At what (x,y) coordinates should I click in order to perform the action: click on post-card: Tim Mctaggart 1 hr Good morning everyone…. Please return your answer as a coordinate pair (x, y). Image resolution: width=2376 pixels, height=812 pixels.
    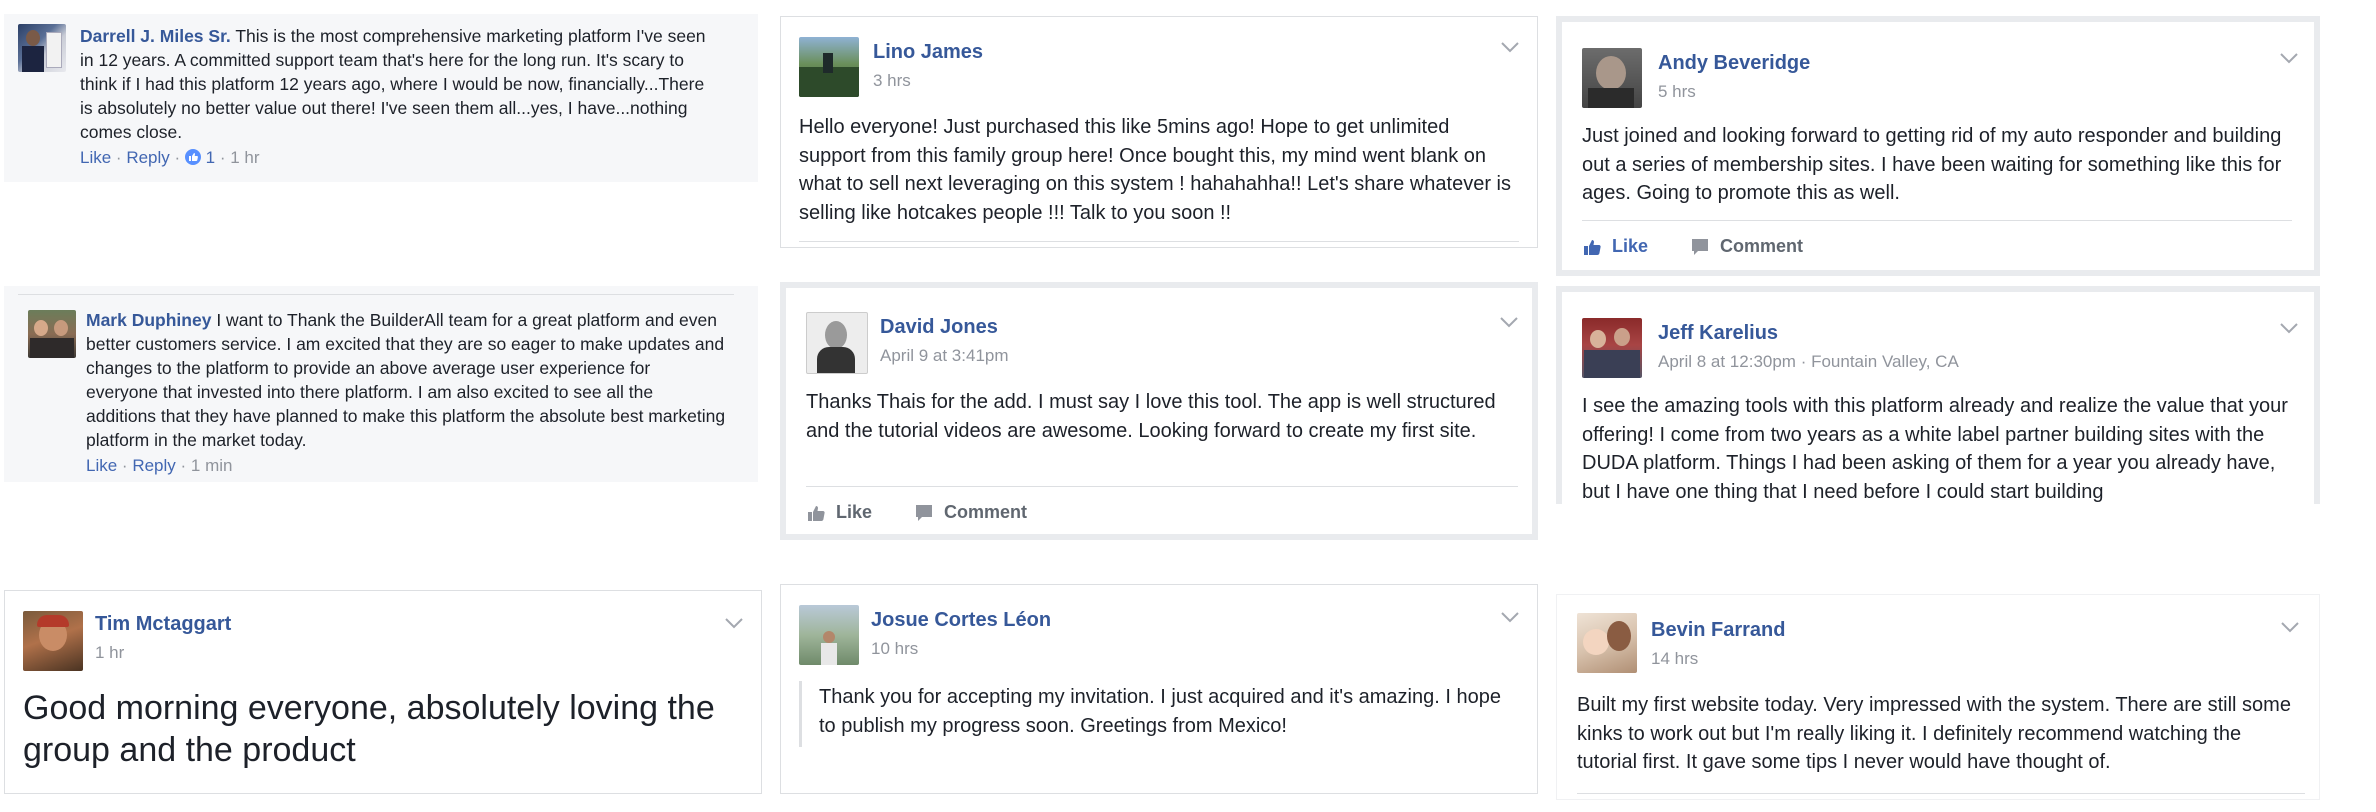
    Looking at the image, I should click on (383, 692).